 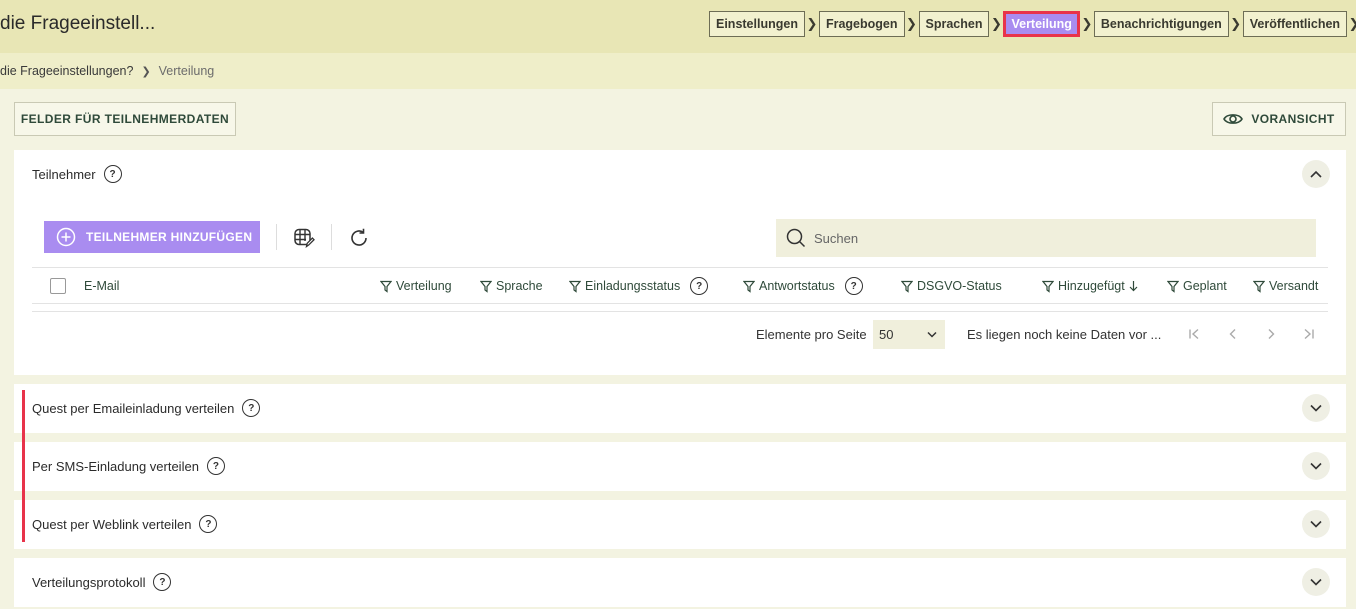 I want to click on column-distribution: Verteilung, so click(x=416, y=286).